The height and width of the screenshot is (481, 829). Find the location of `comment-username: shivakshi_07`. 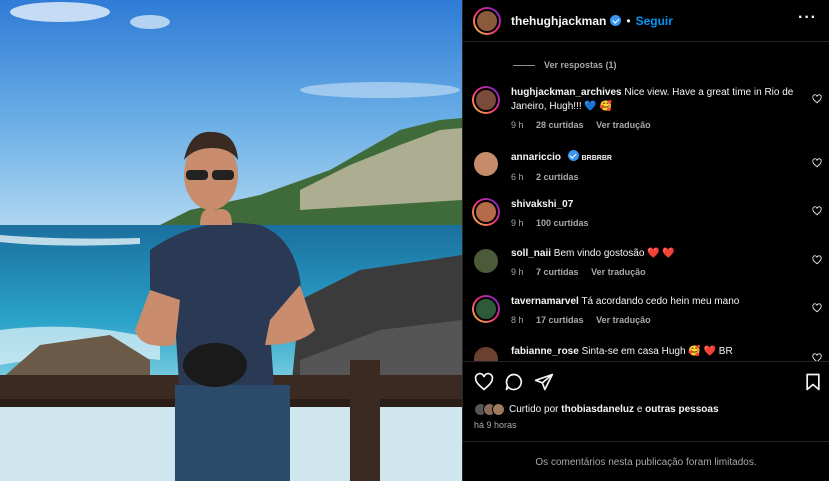

comment-username: shivakshi_07 is located at coordinates (542, 204).